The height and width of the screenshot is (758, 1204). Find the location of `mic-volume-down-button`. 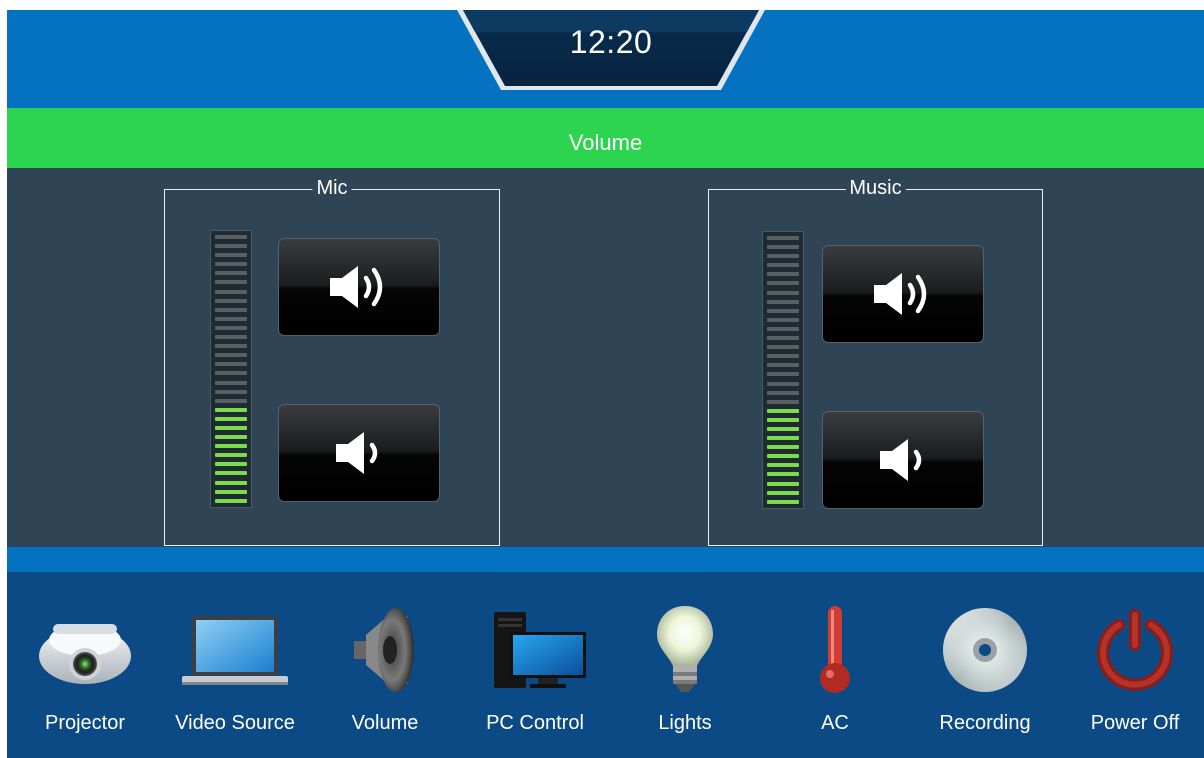

mic-volume-down-button is located at coordinates (359, 453).